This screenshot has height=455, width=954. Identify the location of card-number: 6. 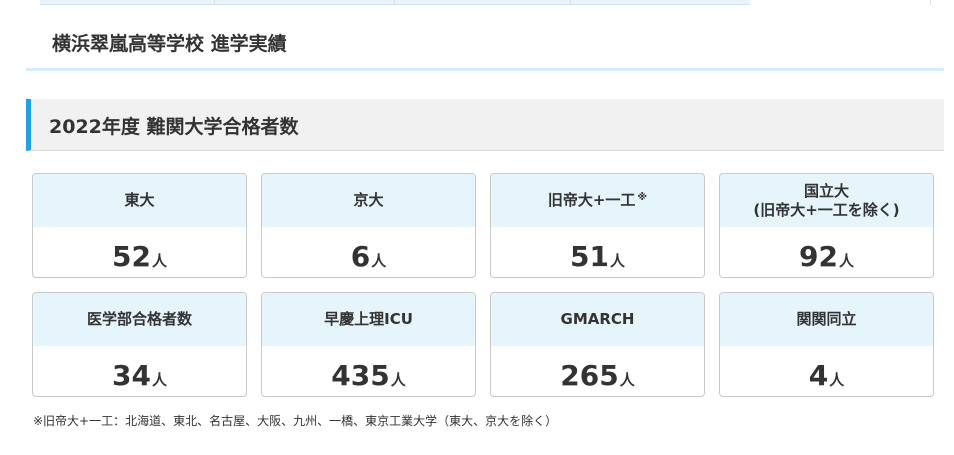
(360, 256).